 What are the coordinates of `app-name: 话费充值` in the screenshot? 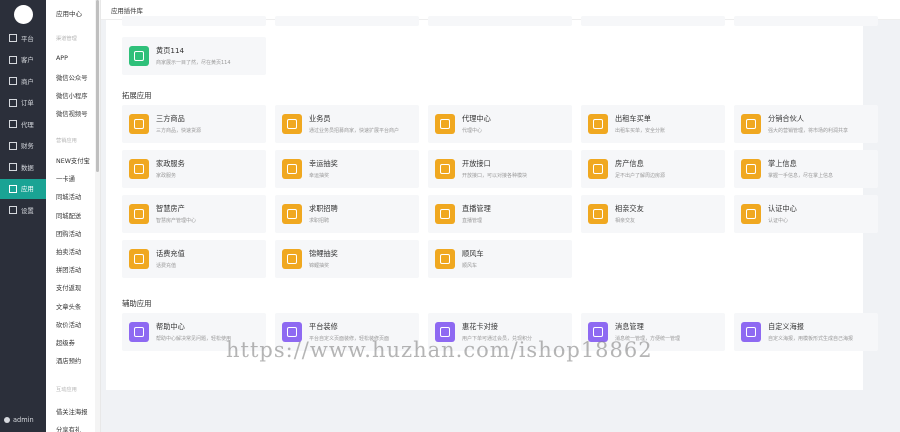 It's located at (170, 253).